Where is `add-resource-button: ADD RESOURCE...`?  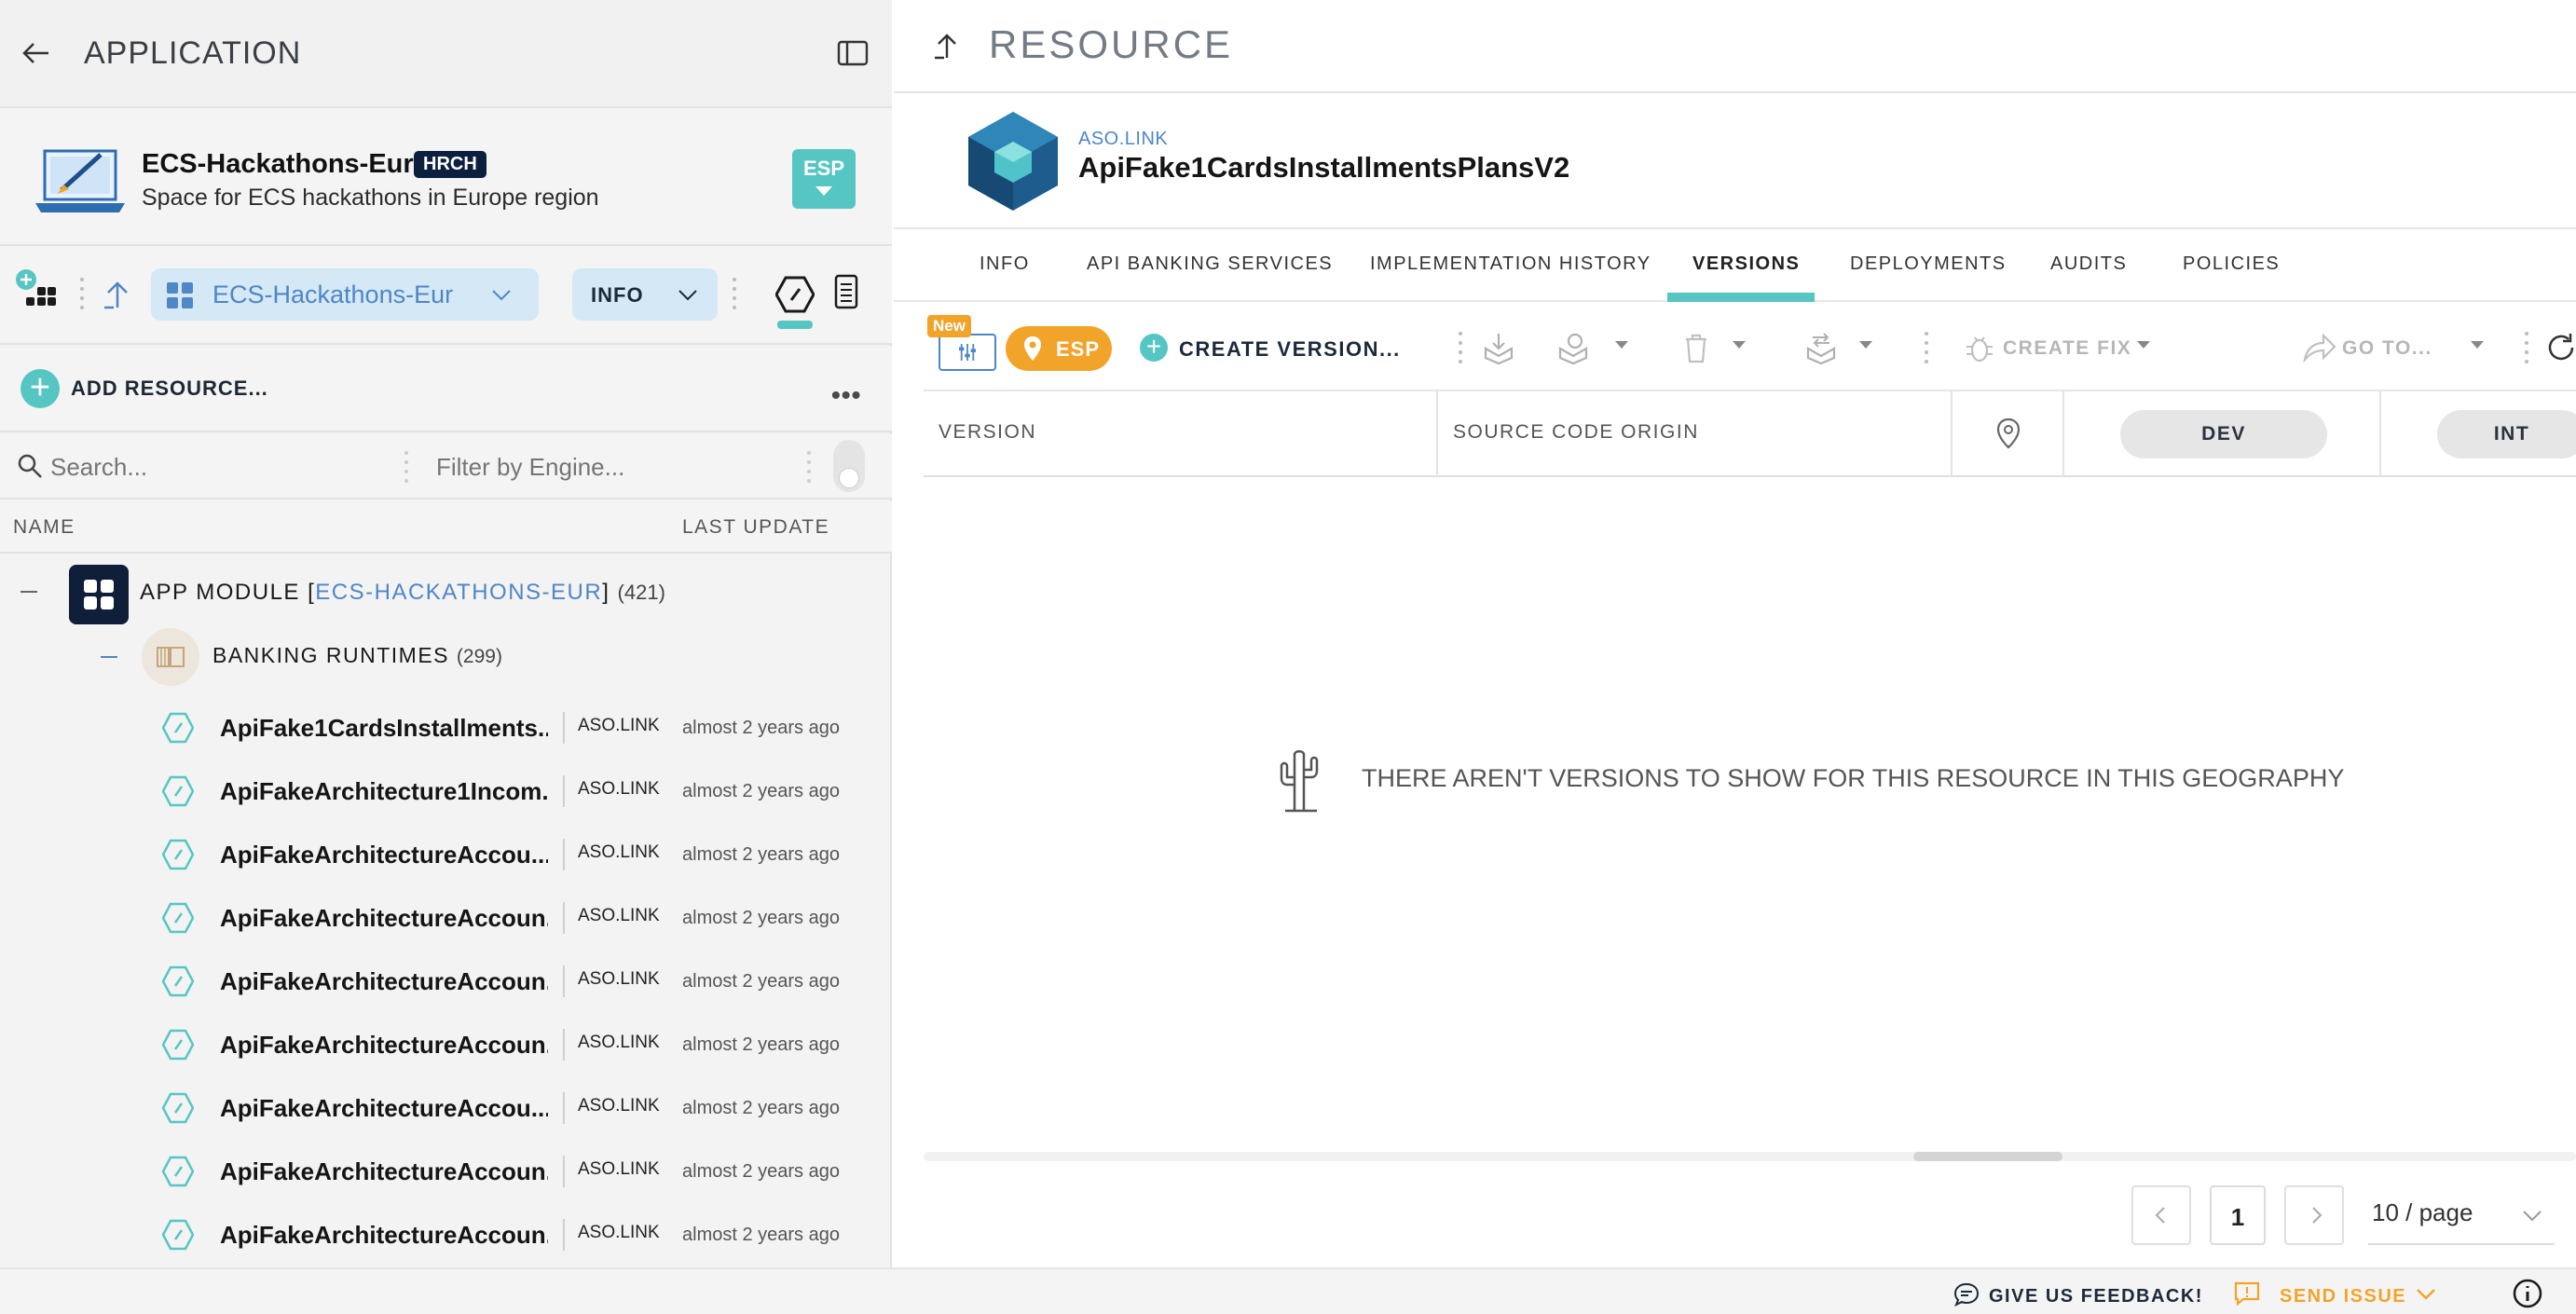
add-resource-button: ADD RESOURCE... is located at coordinates (169, 388).